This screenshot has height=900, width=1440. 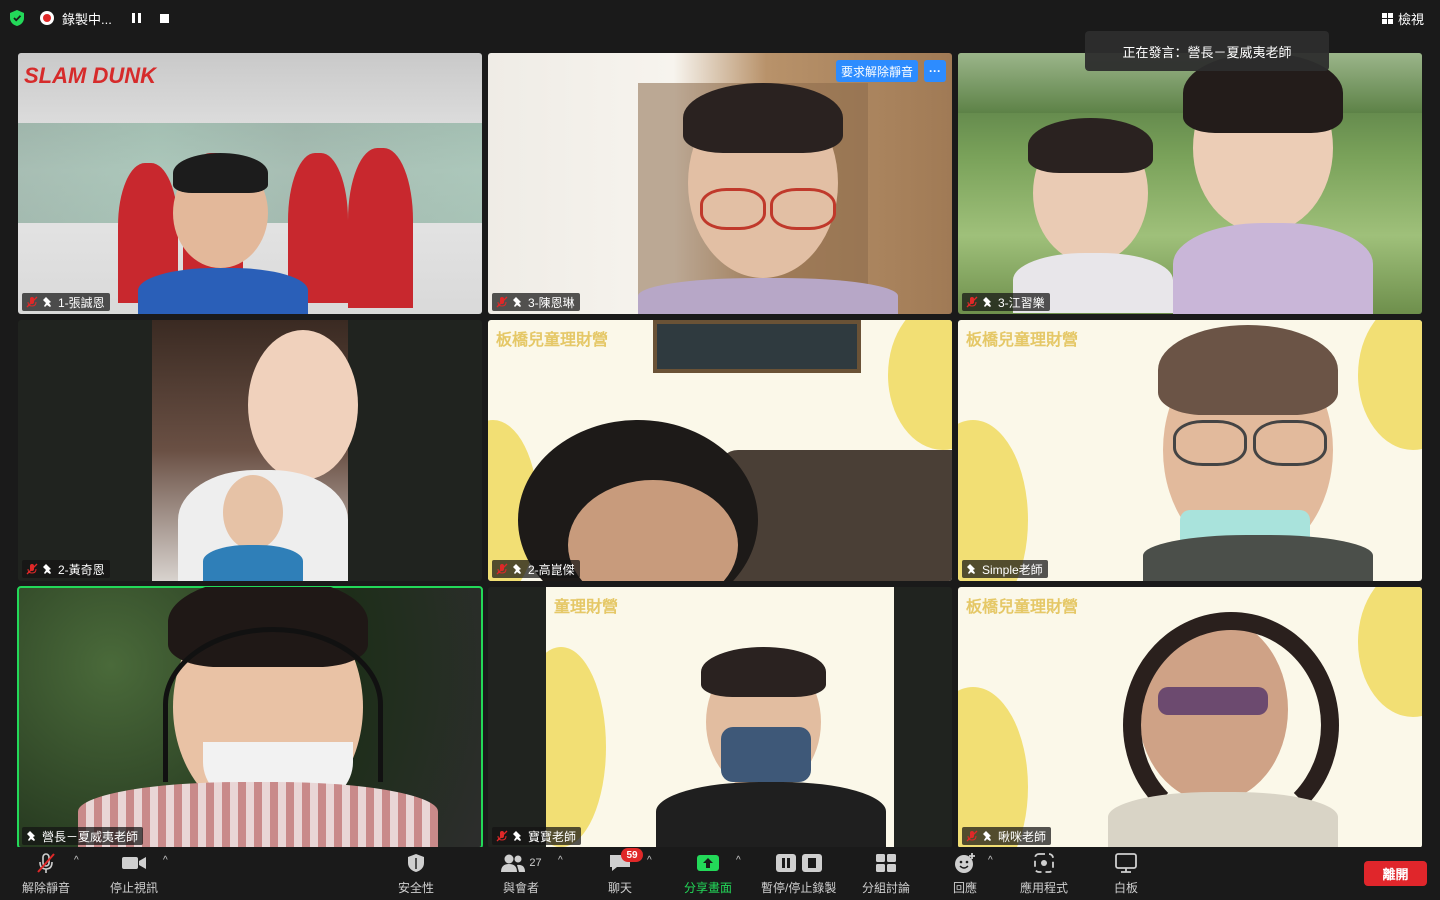 I want to click on breakout-rooms-button: 分組討論, so click(x=886, y=873).